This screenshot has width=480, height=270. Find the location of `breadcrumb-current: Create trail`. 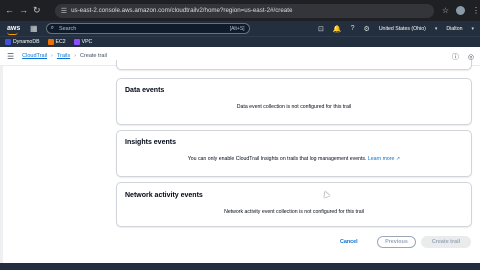

breadcrumb-current: Create trail is located at coordinates (93, 56).